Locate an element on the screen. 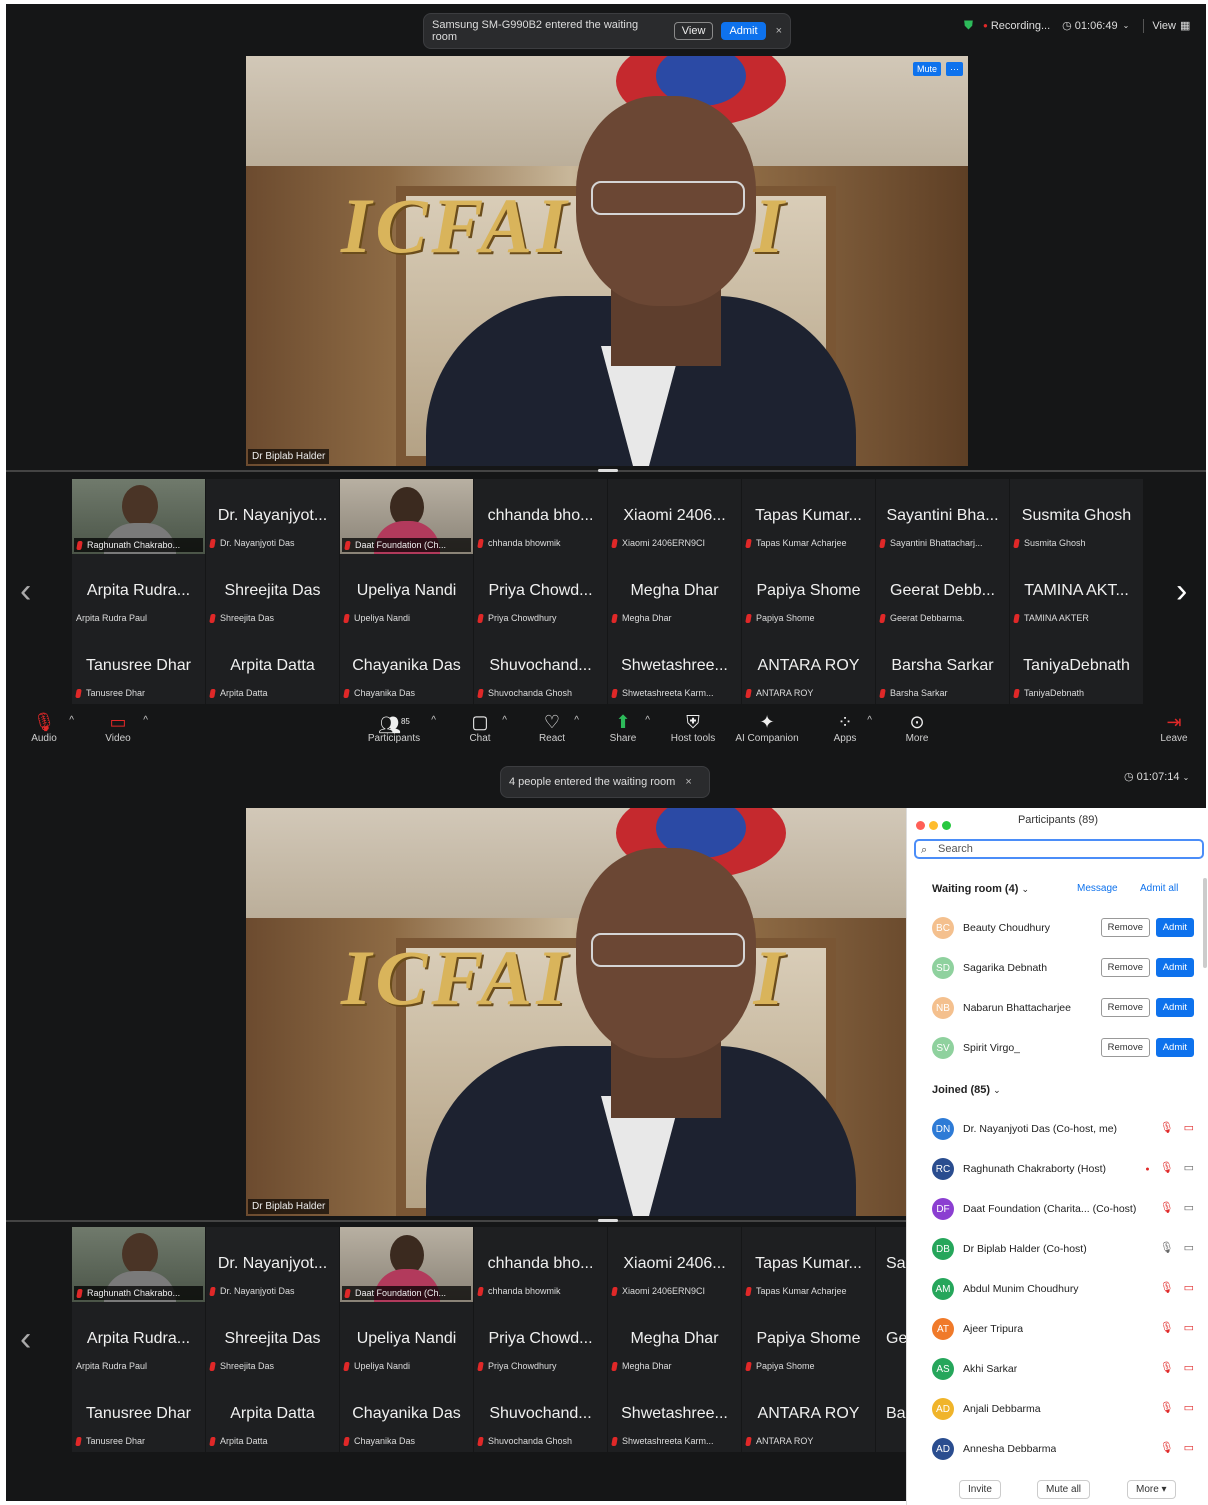 Image resolution: width=1208 pixels, height=1505 pixels. joined-header: Joined (85) ⌄ is located at coordinates (966, 1090).